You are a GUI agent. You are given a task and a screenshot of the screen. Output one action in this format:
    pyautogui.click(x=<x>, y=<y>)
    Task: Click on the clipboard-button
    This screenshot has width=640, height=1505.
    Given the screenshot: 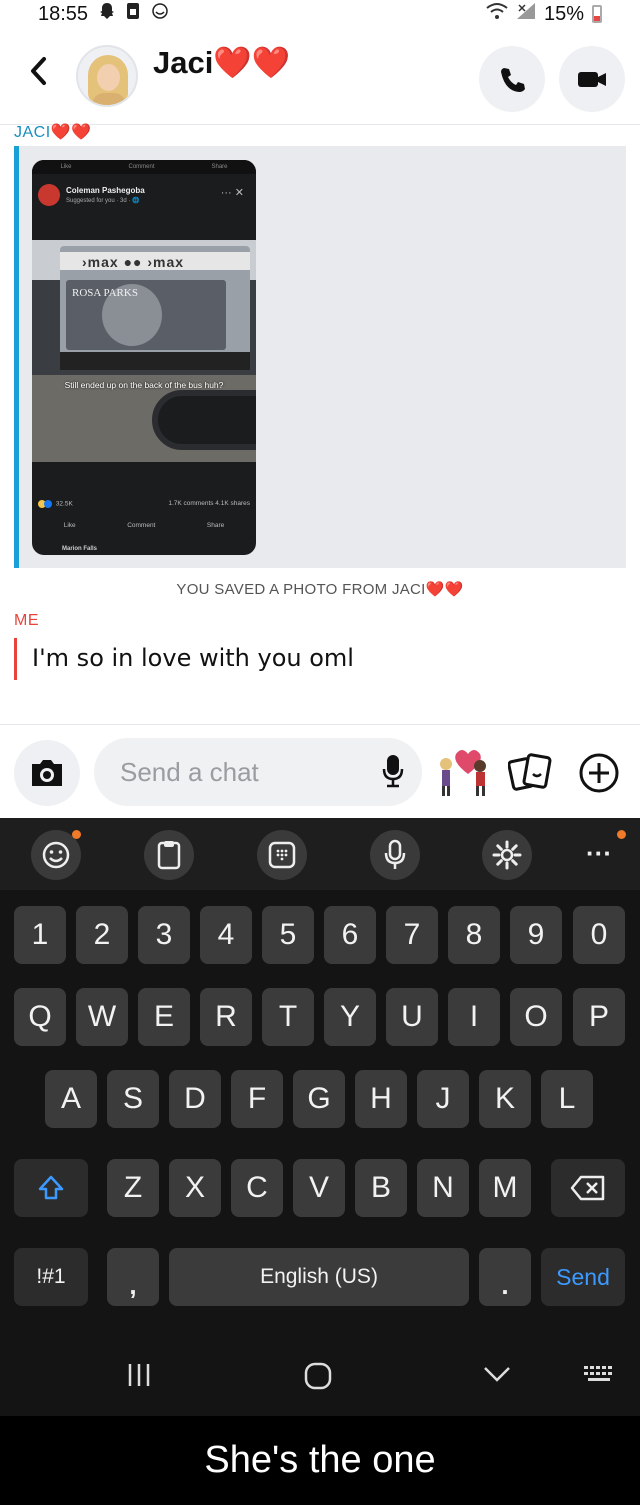 What is the action you would take?
    pyautogui.click(x=169, y=855)
    